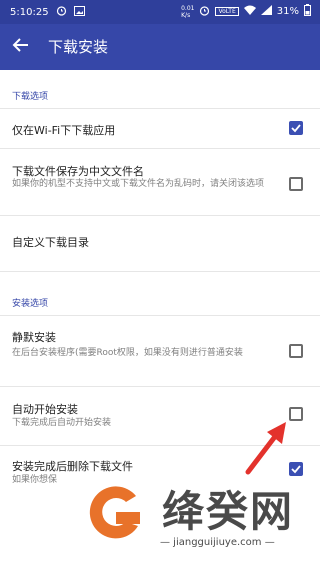 The height and width of the screenshot is (561, 320). Describe the element at coordinates (78, 47) in the screenshot. I see `page-title: 下载安装` at that location.